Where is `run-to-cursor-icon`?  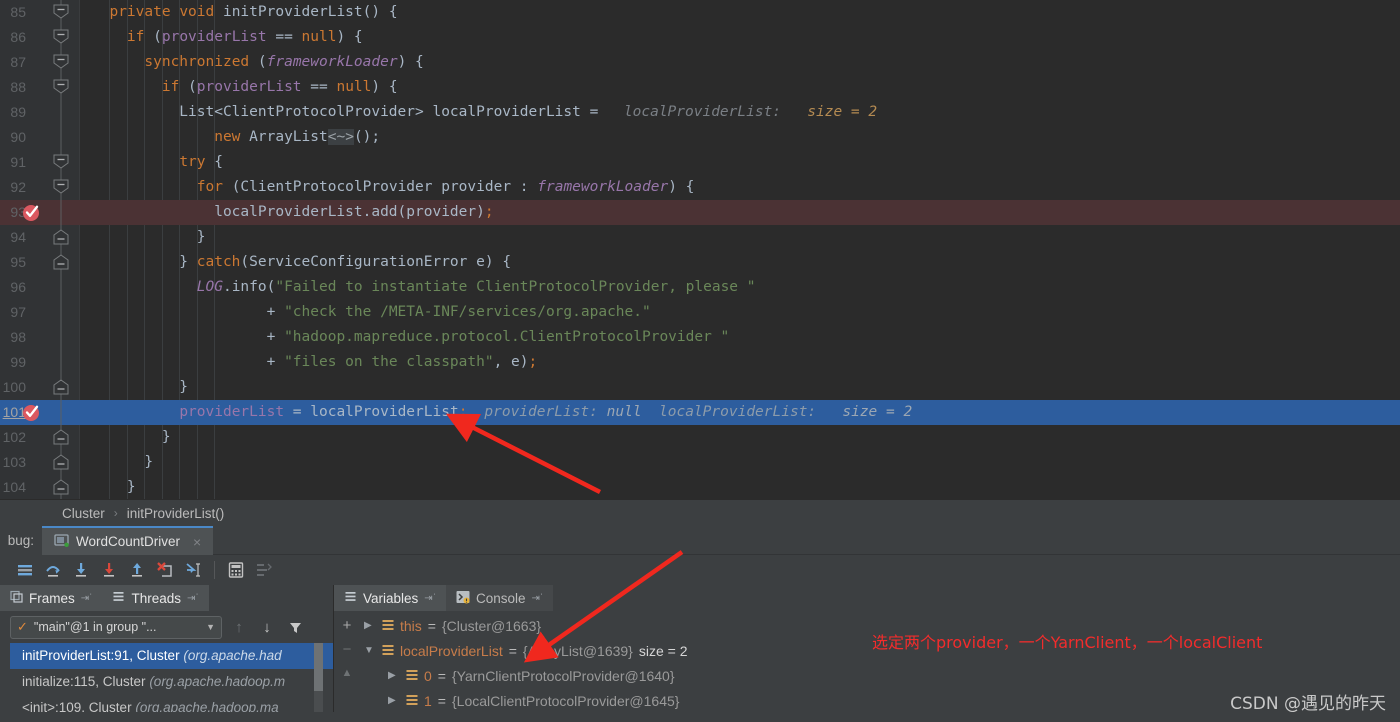 run-to-cursor-icon is located at coordinates (193, 570).